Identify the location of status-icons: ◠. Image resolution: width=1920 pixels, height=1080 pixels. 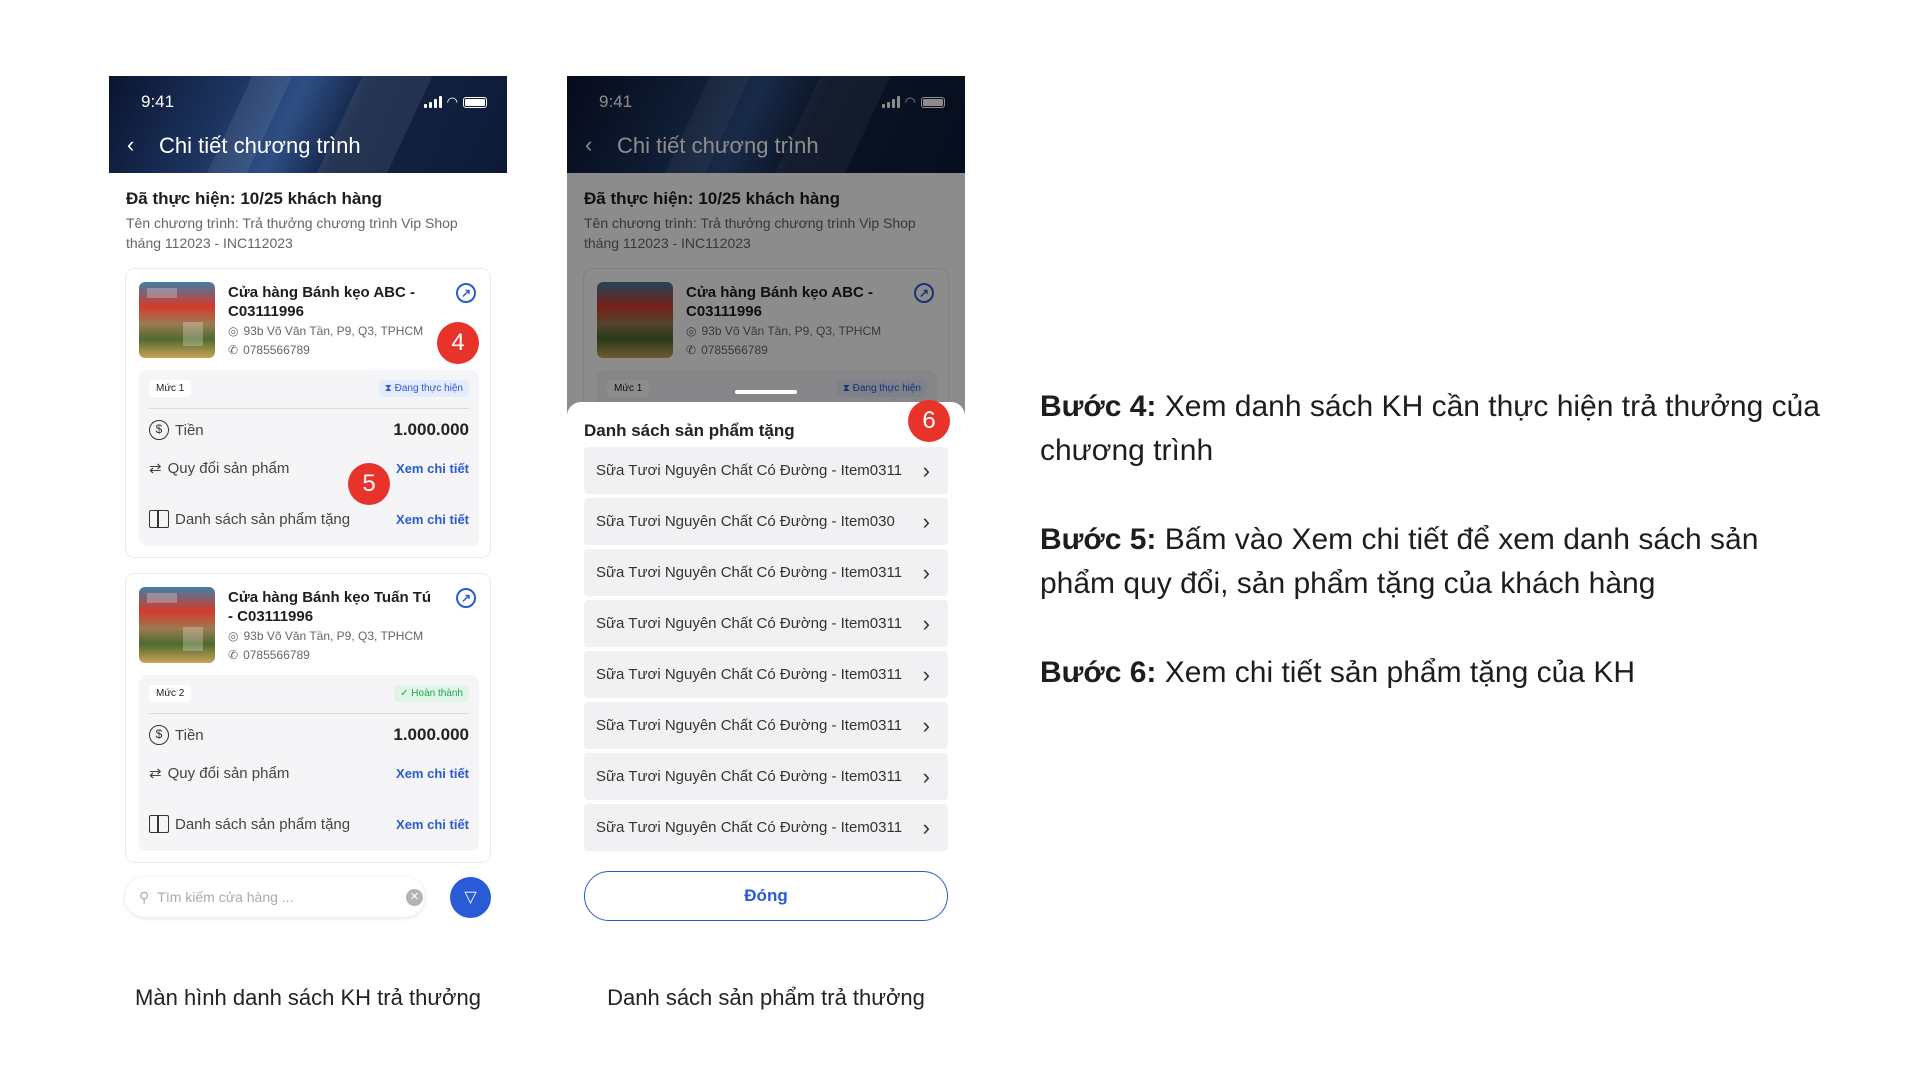
(455, 101).